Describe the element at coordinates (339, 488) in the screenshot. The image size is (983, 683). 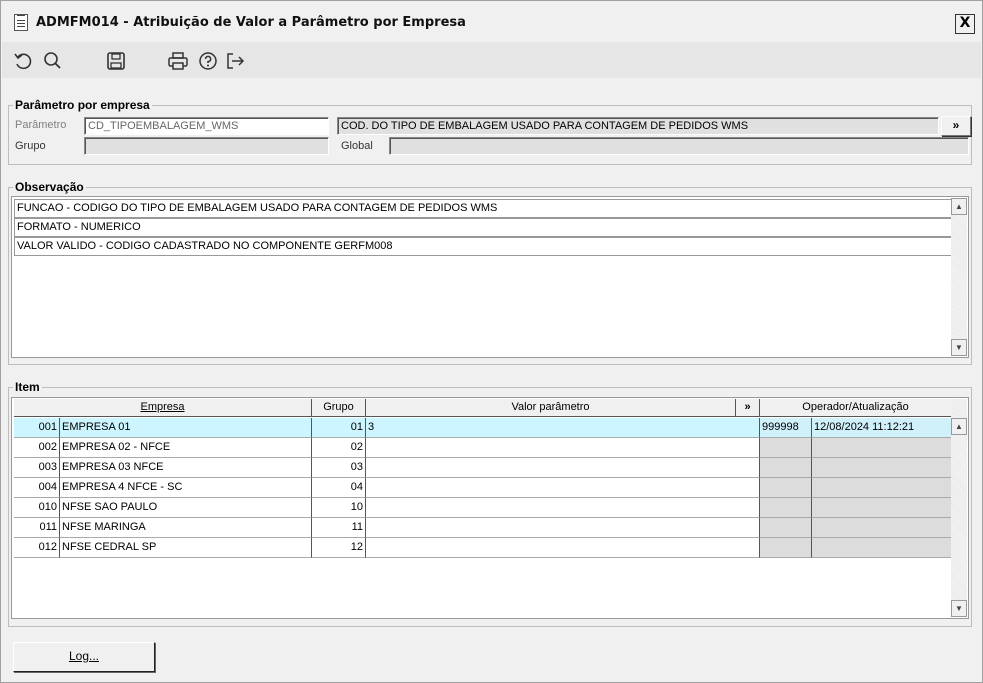
I see `grupo-cell: 04` at that location.